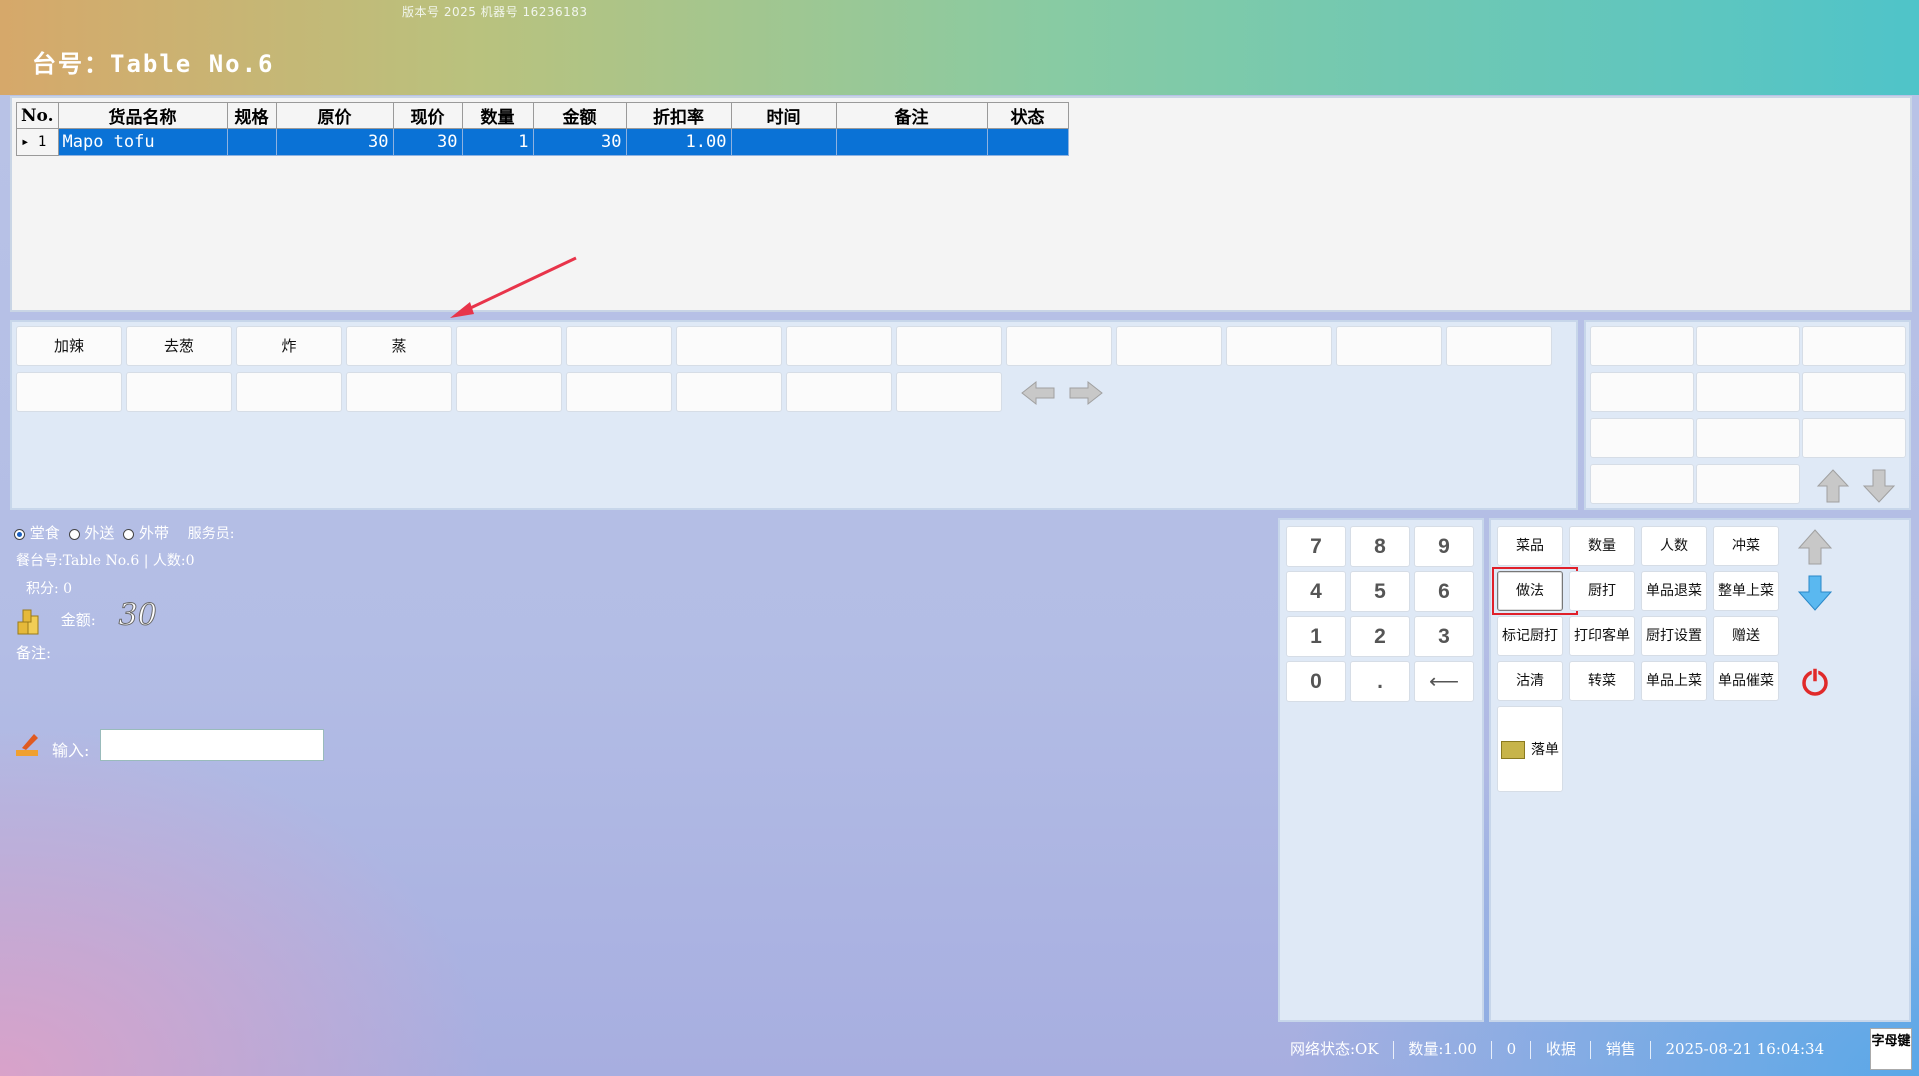 The image size is (1919, 1076). I want to click on key-8: 8, so click(1380, 546).